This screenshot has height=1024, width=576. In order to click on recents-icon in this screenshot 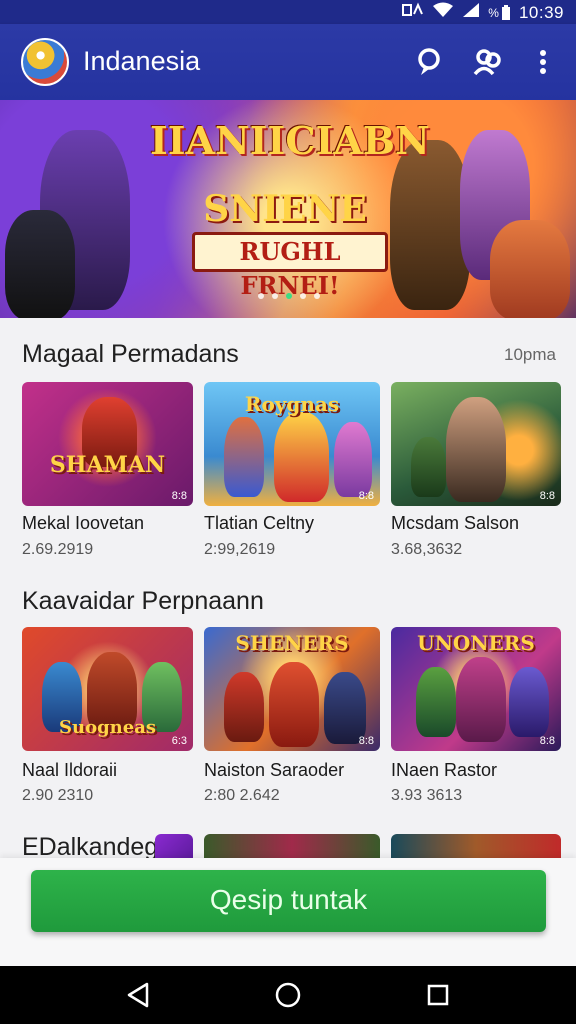, I will do `click(438, 995)`.